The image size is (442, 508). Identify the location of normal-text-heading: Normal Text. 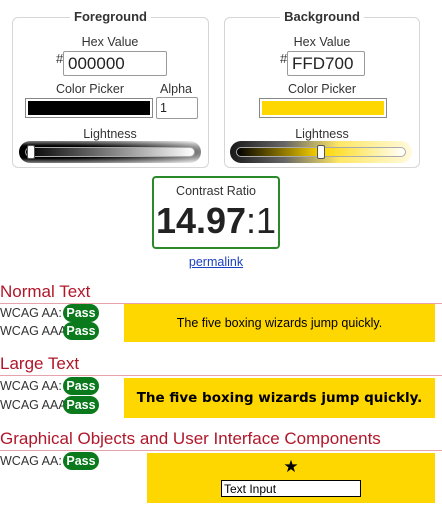
(221, 293).